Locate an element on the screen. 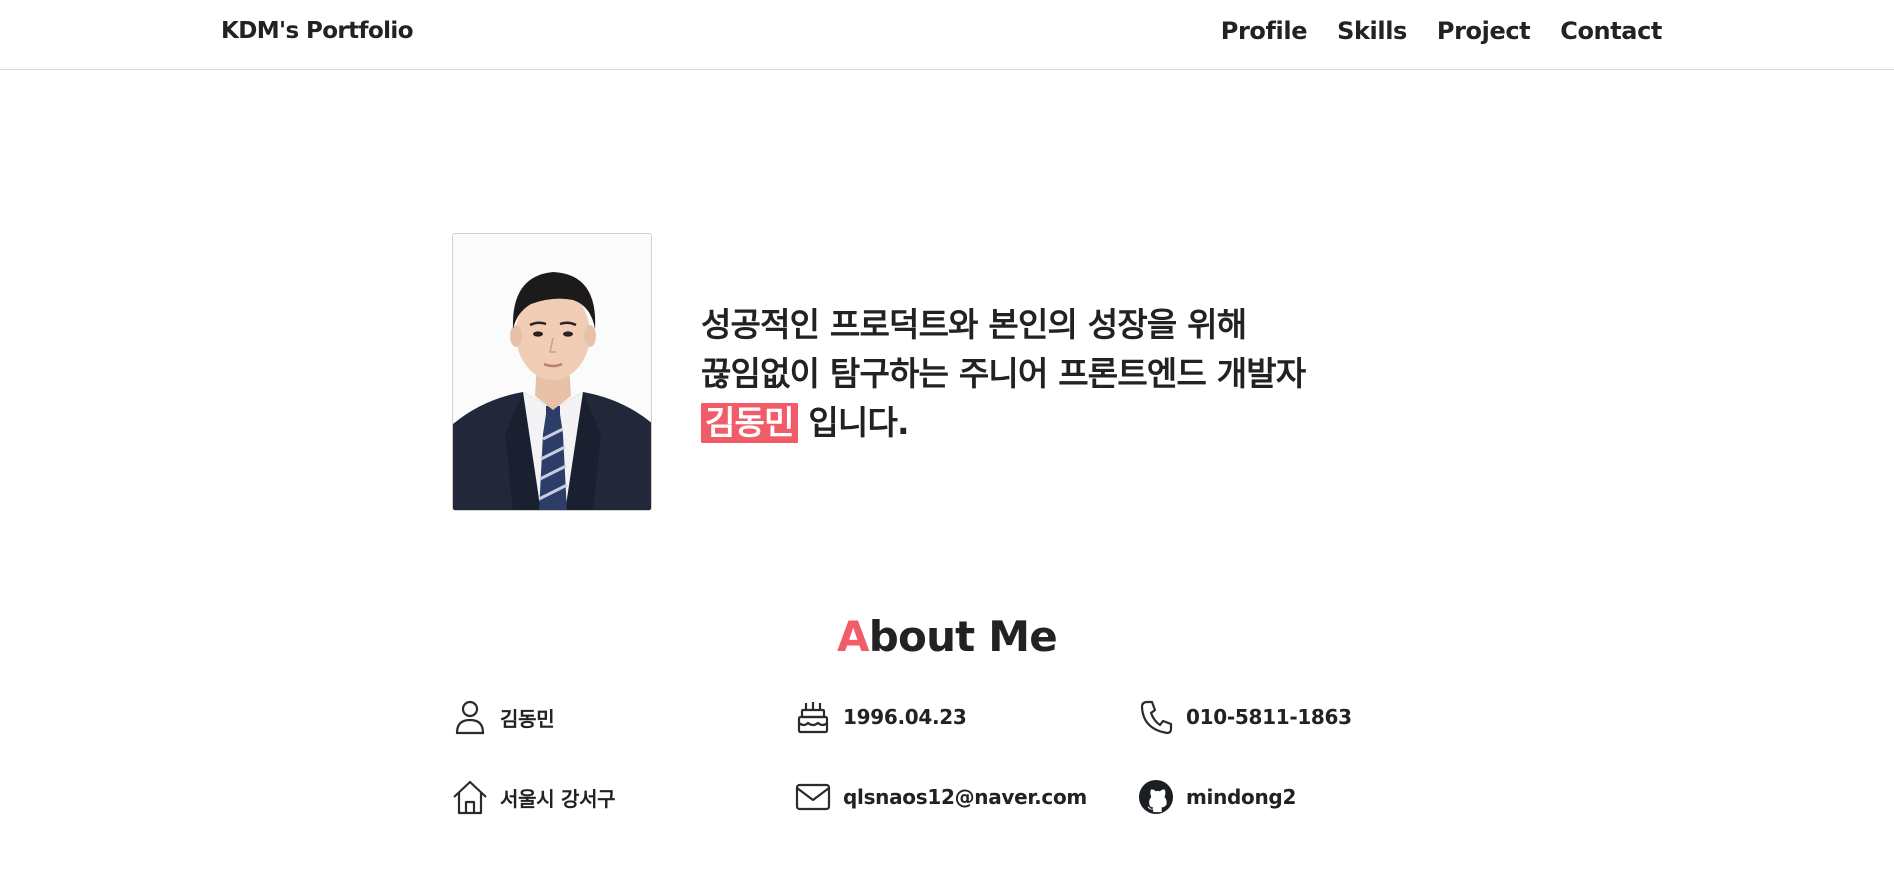 The width and height of the screenshot is (1894, 888). about-item-phone: 010-5811-1863 is located at coordinates (1245, 717).